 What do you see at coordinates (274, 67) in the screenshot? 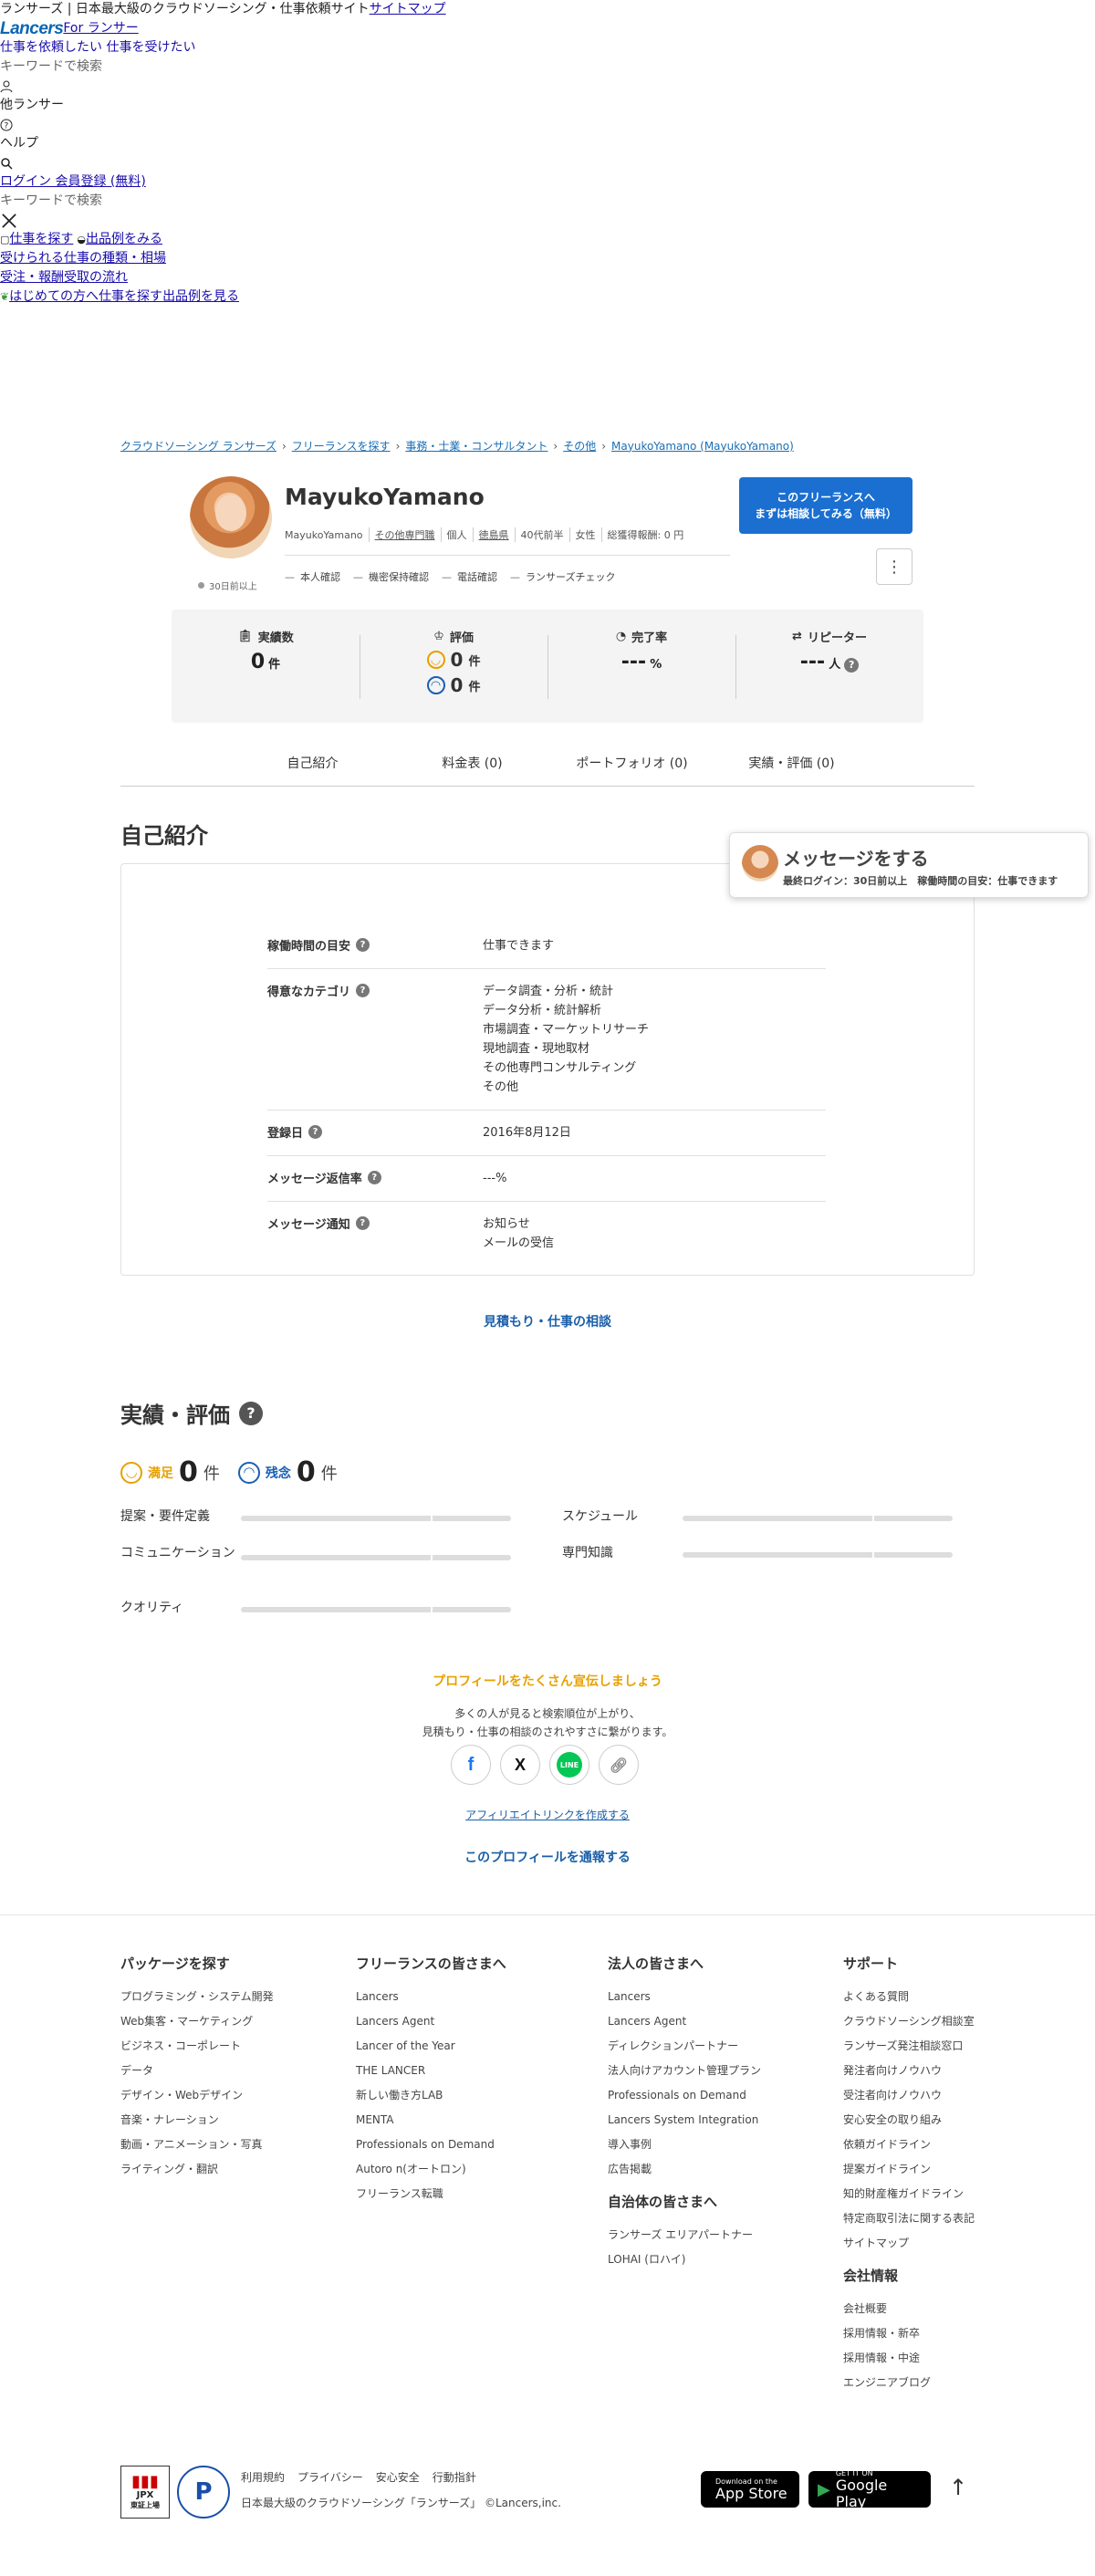
I see `search-placeholder-1: キーワードで検索` at bounding box center [274, 67].